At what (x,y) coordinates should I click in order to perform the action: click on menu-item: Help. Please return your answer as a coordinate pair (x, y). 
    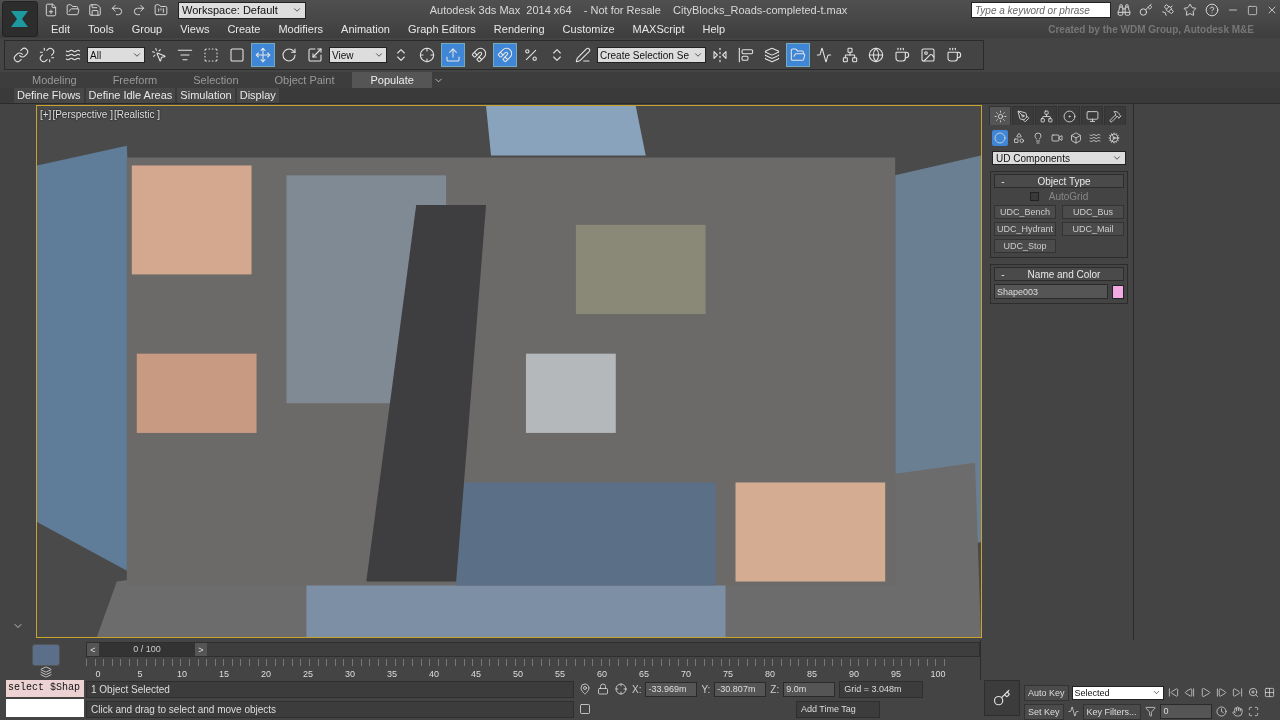
    Looking at the image, I should click on (714, 29).